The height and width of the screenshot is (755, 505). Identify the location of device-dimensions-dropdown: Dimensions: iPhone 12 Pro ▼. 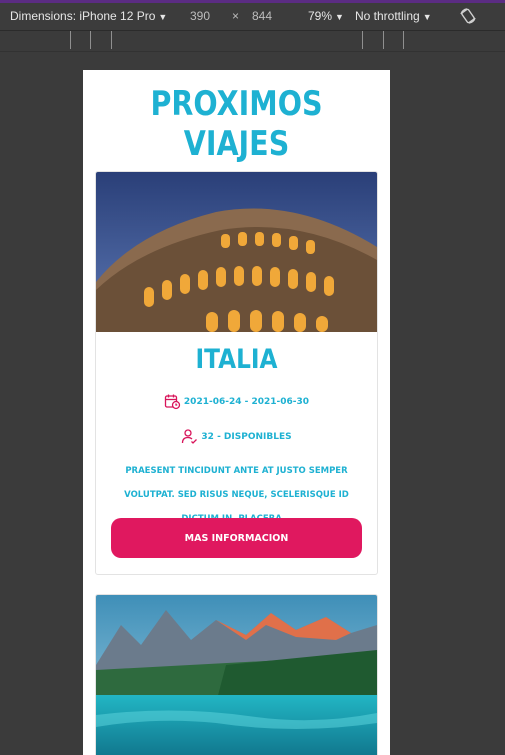
(88, 16).